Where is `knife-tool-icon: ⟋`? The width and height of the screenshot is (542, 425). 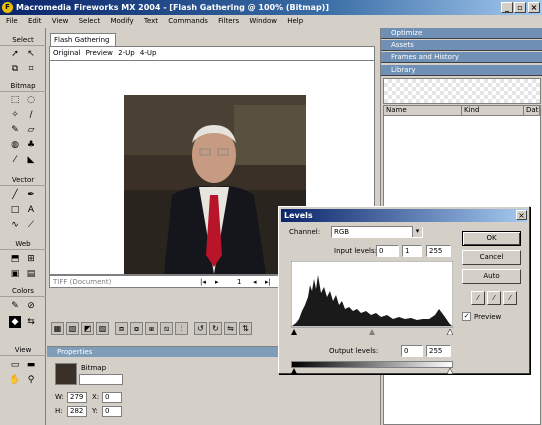
knife-tool-icon: ⟋ is located at coordinates (31, 225).